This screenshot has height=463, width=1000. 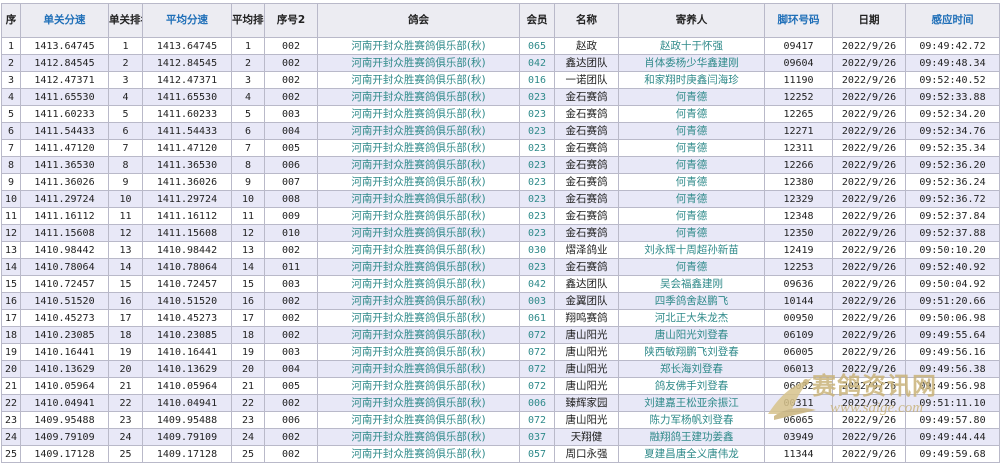 I want to click on cell-owner: 刘建嘉王松亚余振江, so click(x=691, y=403).